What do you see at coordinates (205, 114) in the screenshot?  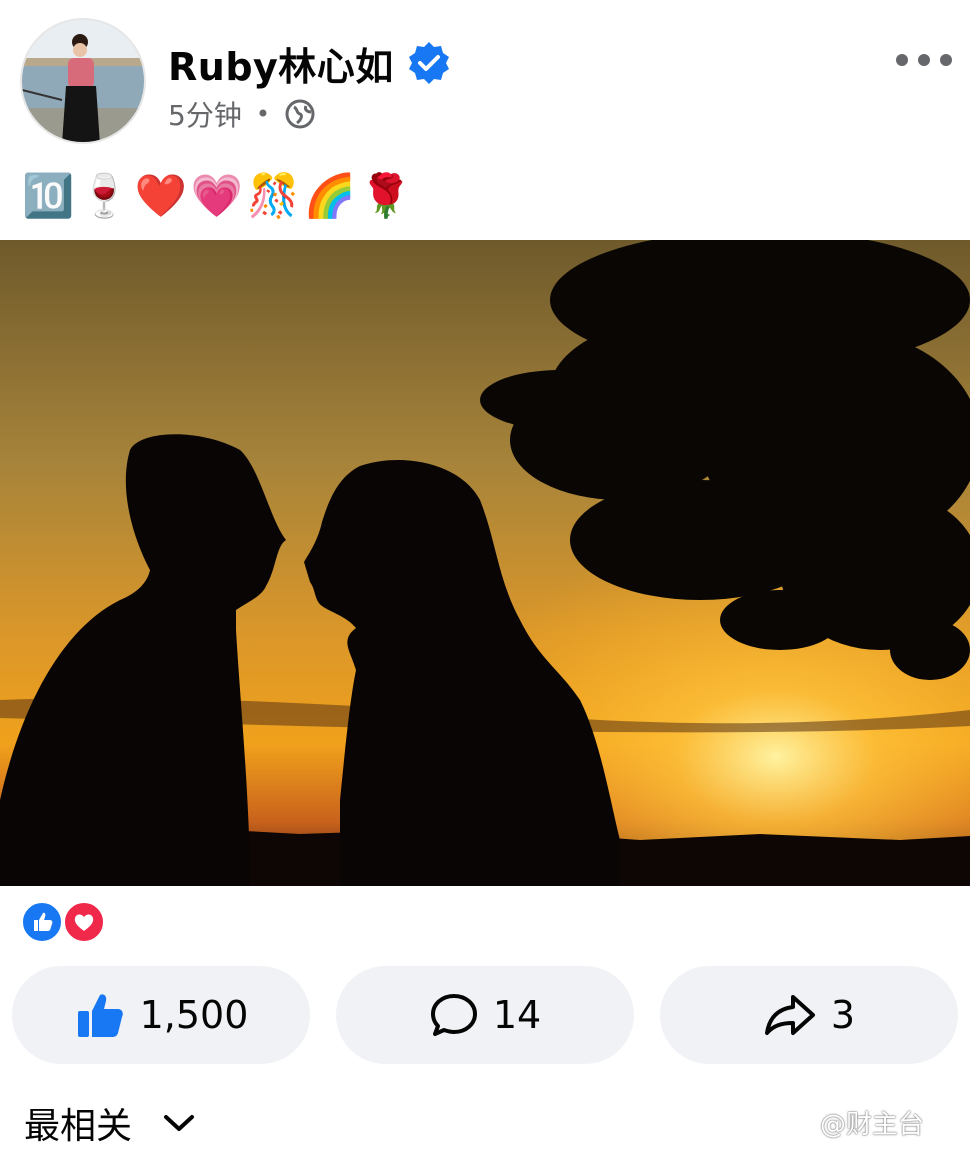 I see `post-time: 5分钟` at bounding box center [205, 114].